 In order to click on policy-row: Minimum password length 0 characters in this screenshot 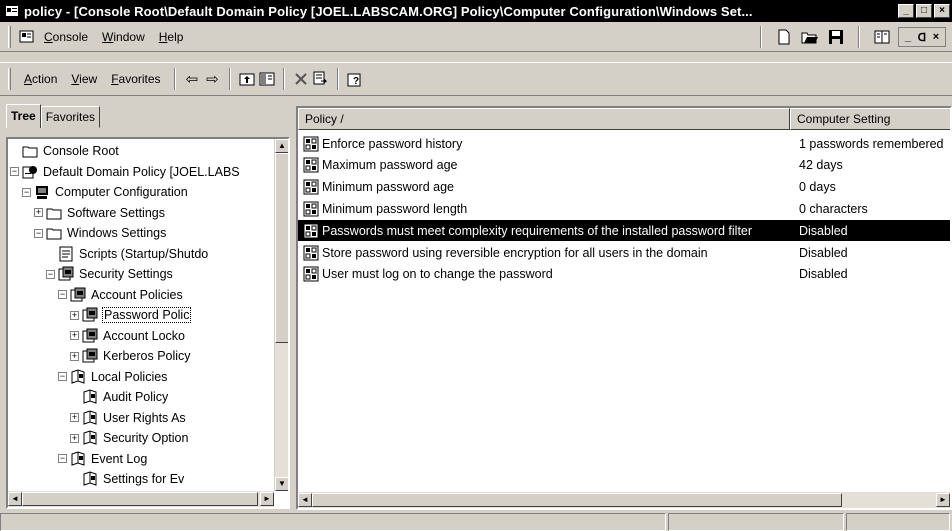, I will do `click(624, 208)`.